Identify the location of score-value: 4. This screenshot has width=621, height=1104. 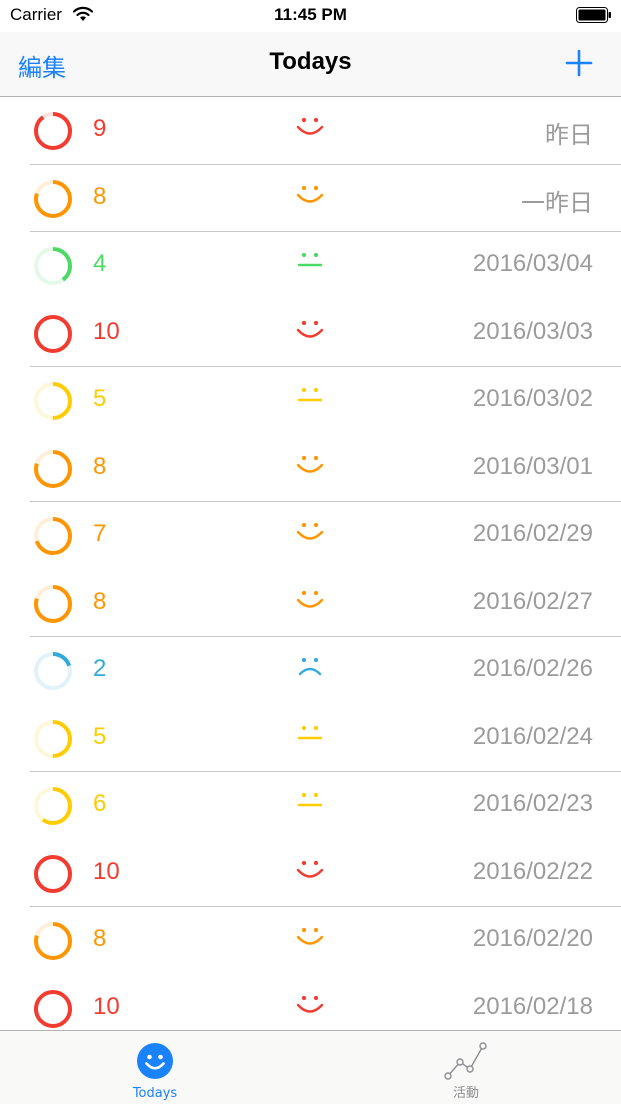
(100, 263).